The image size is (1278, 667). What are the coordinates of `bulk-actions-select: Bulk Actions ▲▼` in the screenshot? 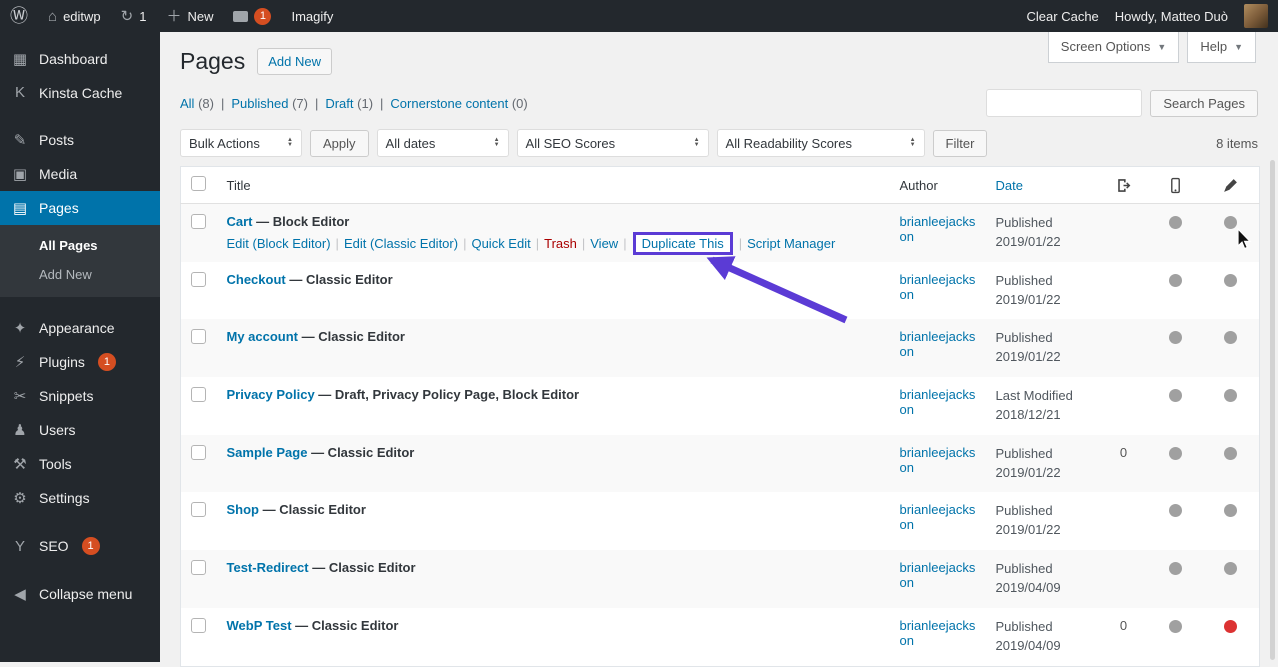 It's located at (241, 143).